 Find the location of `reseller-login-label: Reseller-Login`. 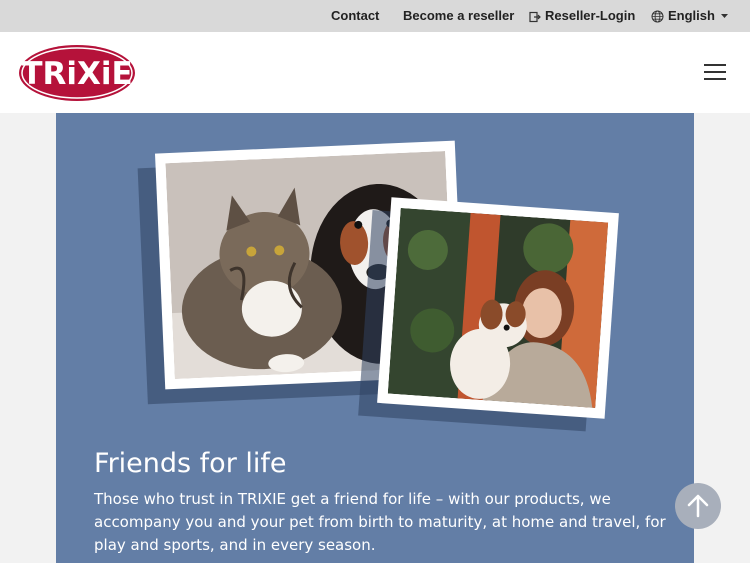

reseller-login-label: Reseller-Login is located at coordinates (590, 15).